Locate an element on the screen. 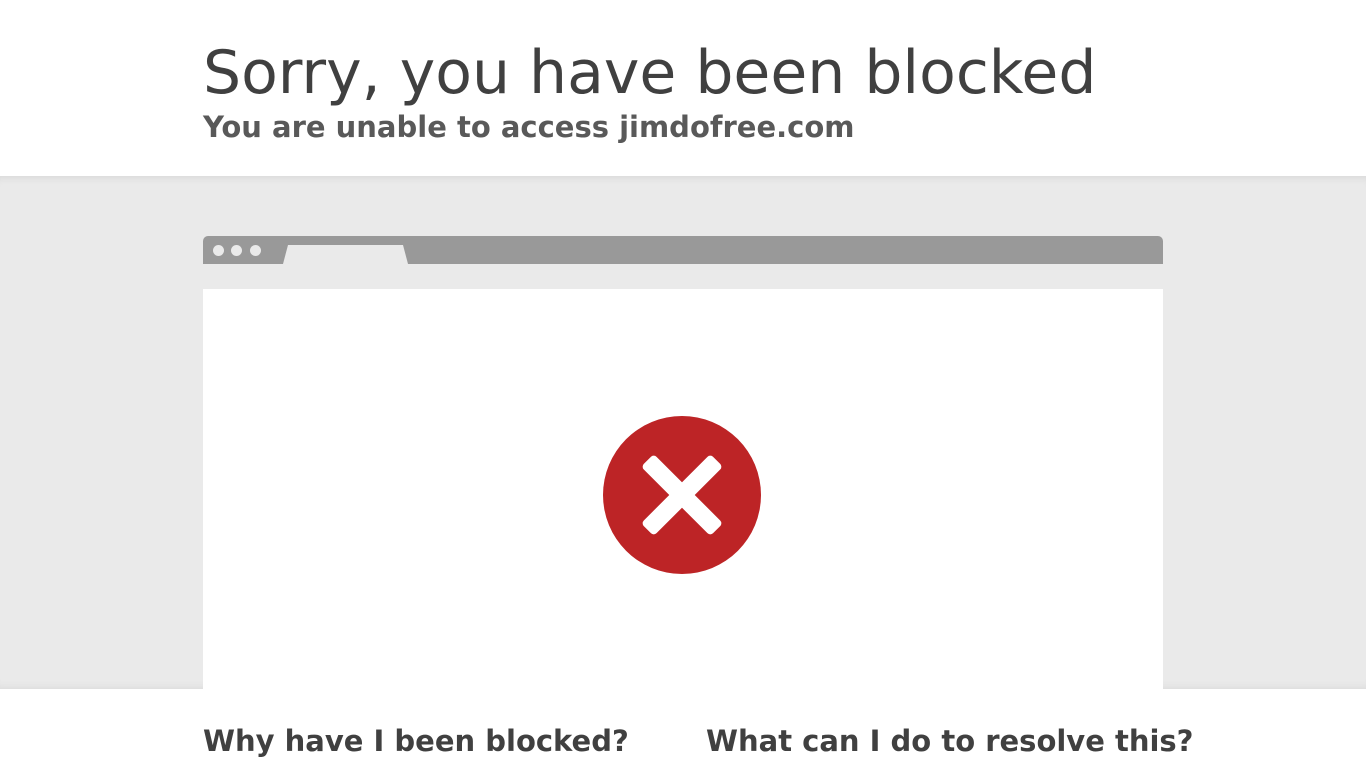  browser-toolbar is located at coordinates (683, 276).